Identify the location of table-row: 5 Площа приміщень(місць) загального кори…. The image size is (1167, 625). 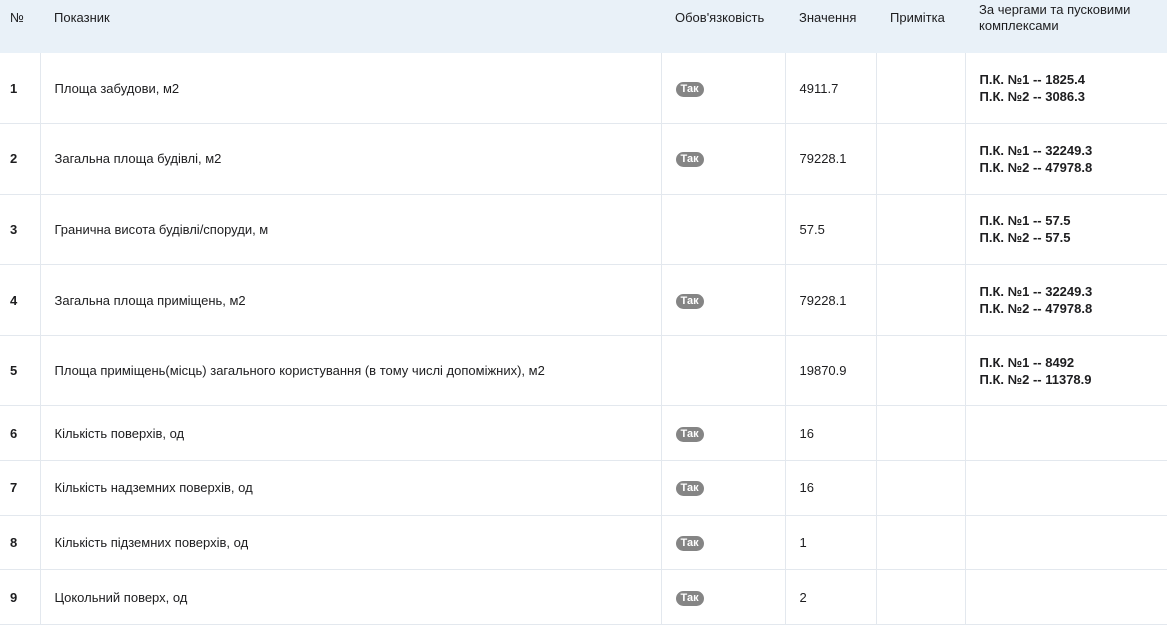
(583, 370).